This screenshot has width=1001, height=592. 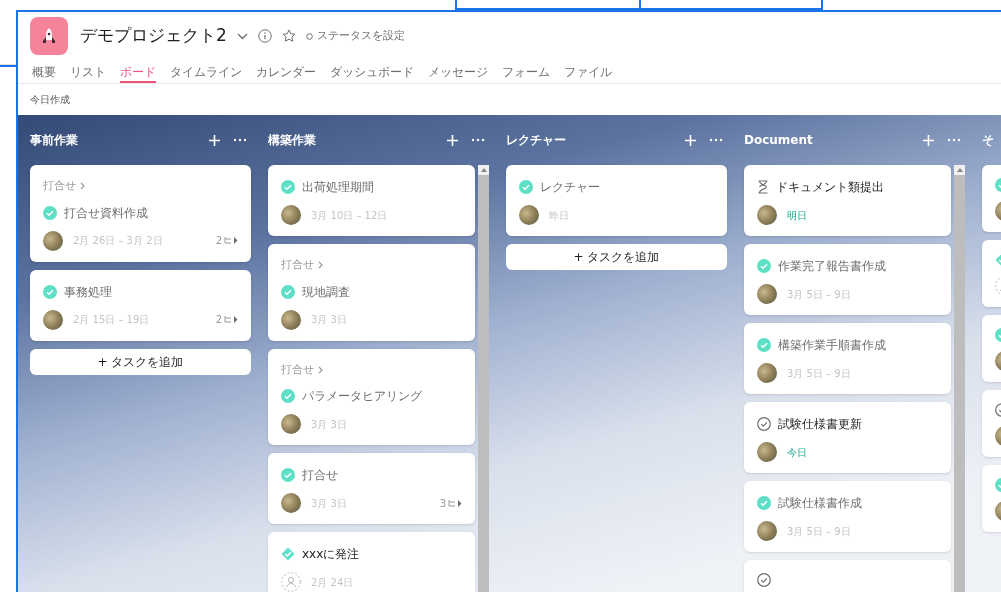 I want to click on info-icon, so click(x=264, y=36).